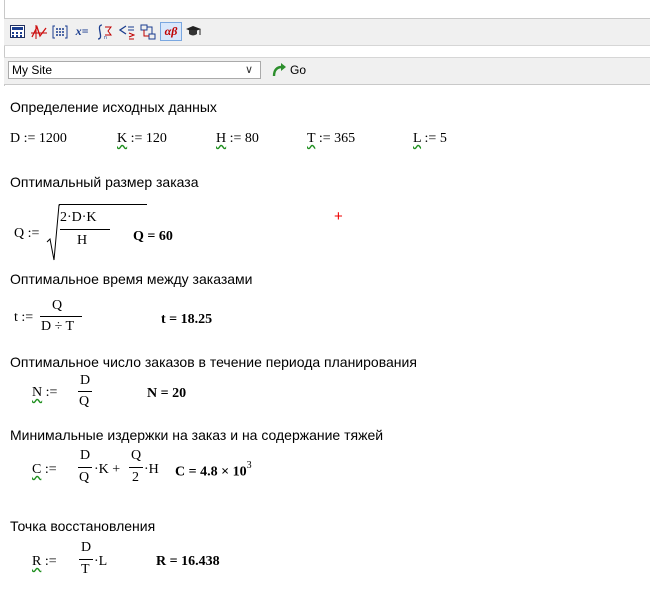  What do you see at coordinates (126, 31) in the screenshot?
I see `boolean-icon` at bounding box center [126, 31].